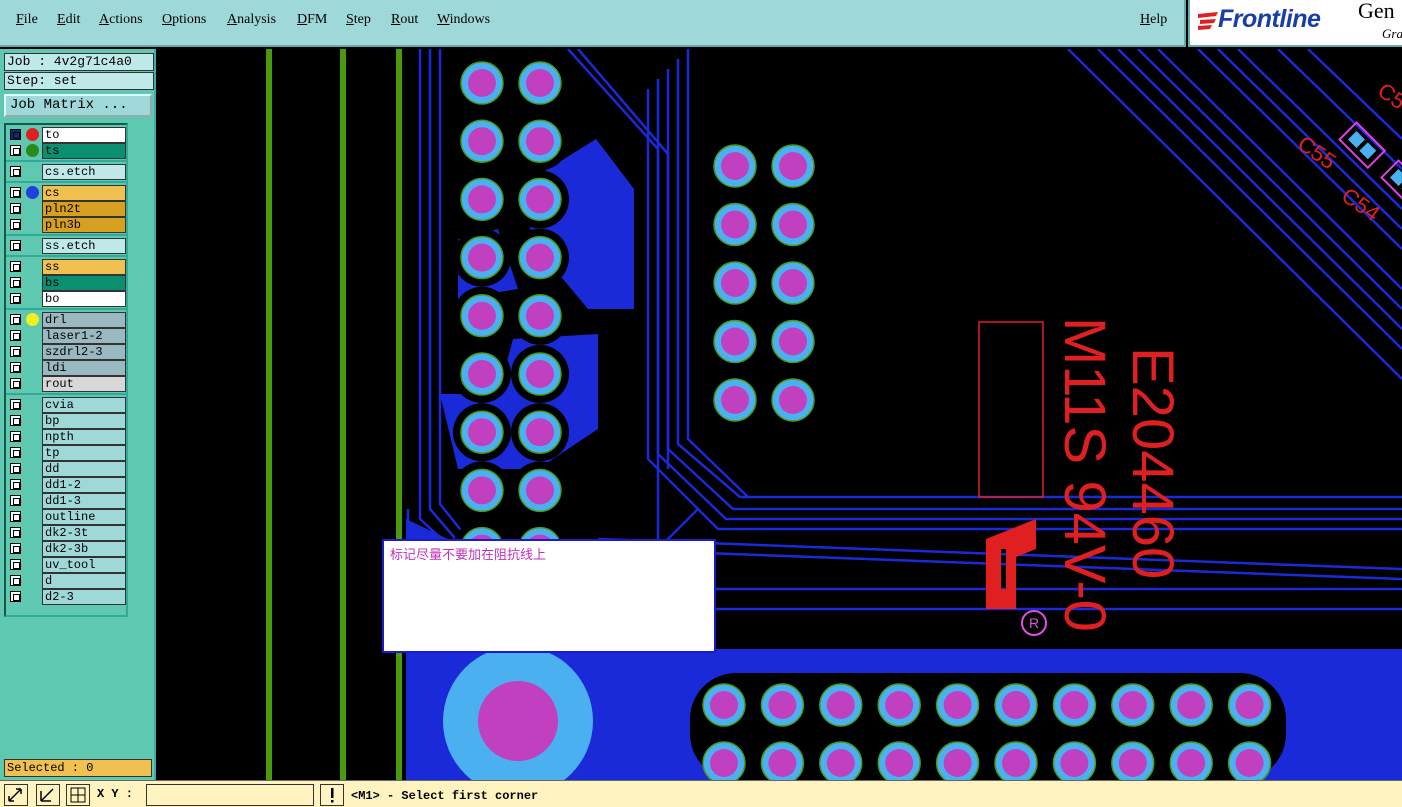 This screenshot has height=807, width=1402. I want to click on layer-row-uv_tool: uv_tool, so click(67, 565).